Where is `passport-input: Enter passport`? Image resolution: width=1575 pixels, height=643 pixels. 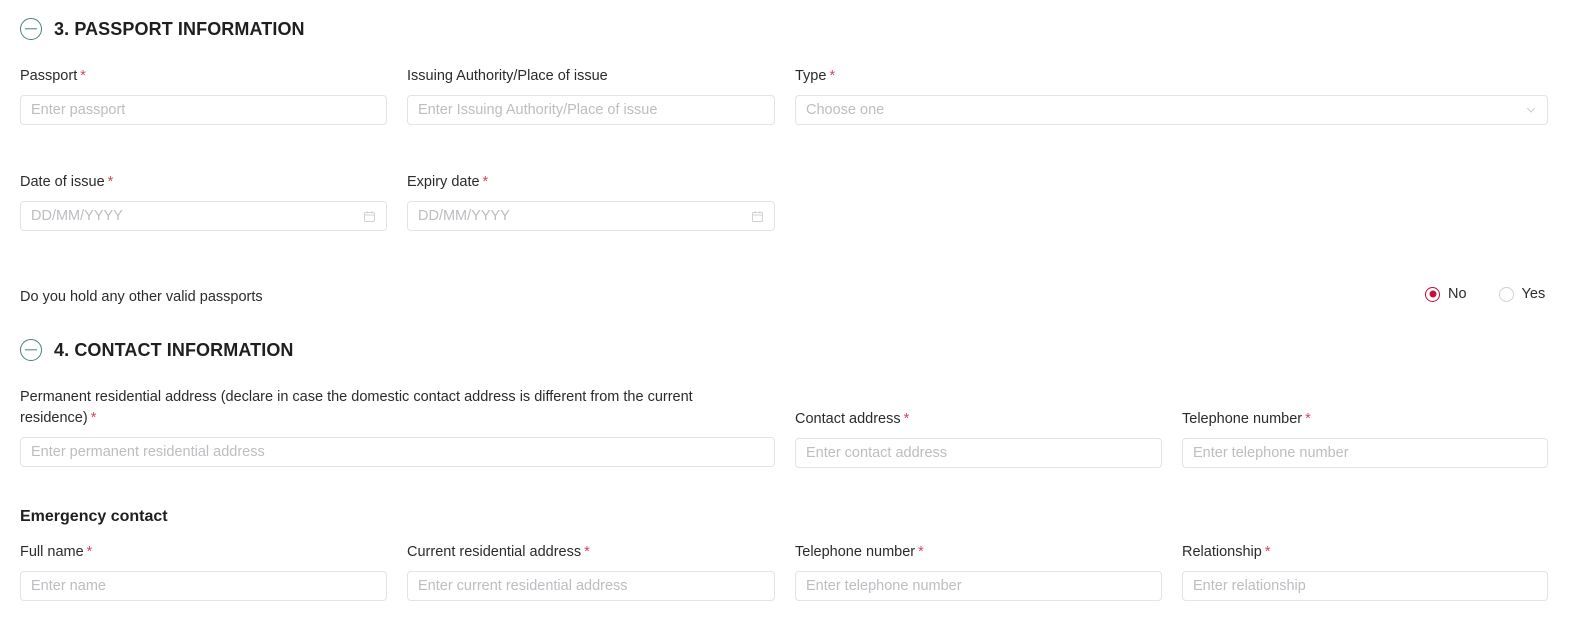
passport-input: Enter passport is located at coordinates (203, 110).